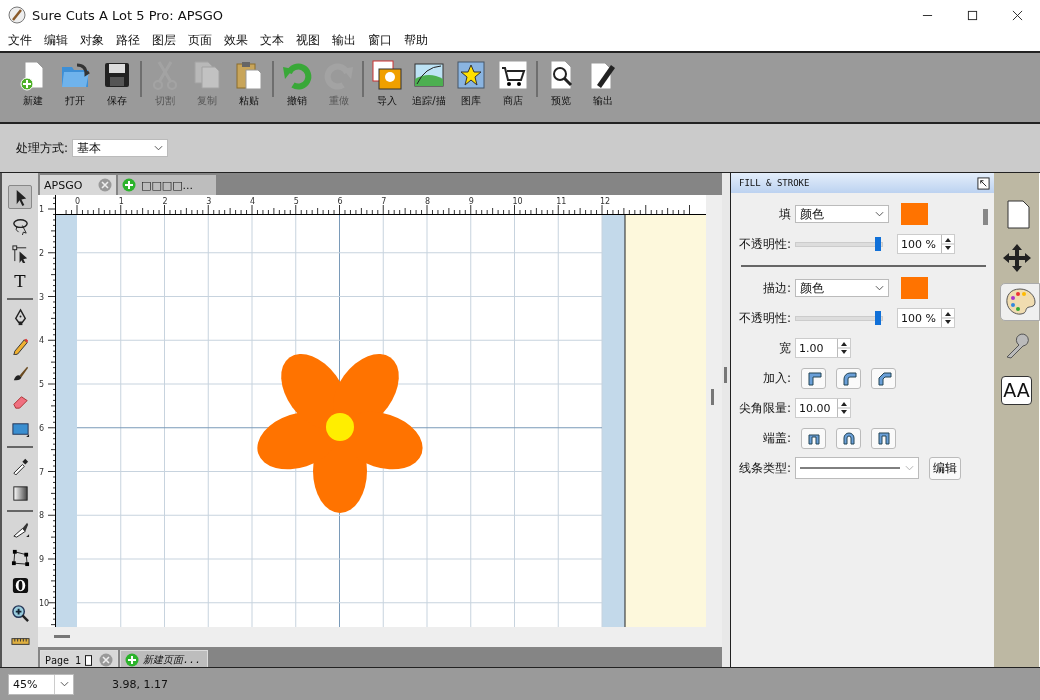 Image resolution: width=1040 pixels, height=700 pixels. I want to click on cart-icon, so click(513, 75).